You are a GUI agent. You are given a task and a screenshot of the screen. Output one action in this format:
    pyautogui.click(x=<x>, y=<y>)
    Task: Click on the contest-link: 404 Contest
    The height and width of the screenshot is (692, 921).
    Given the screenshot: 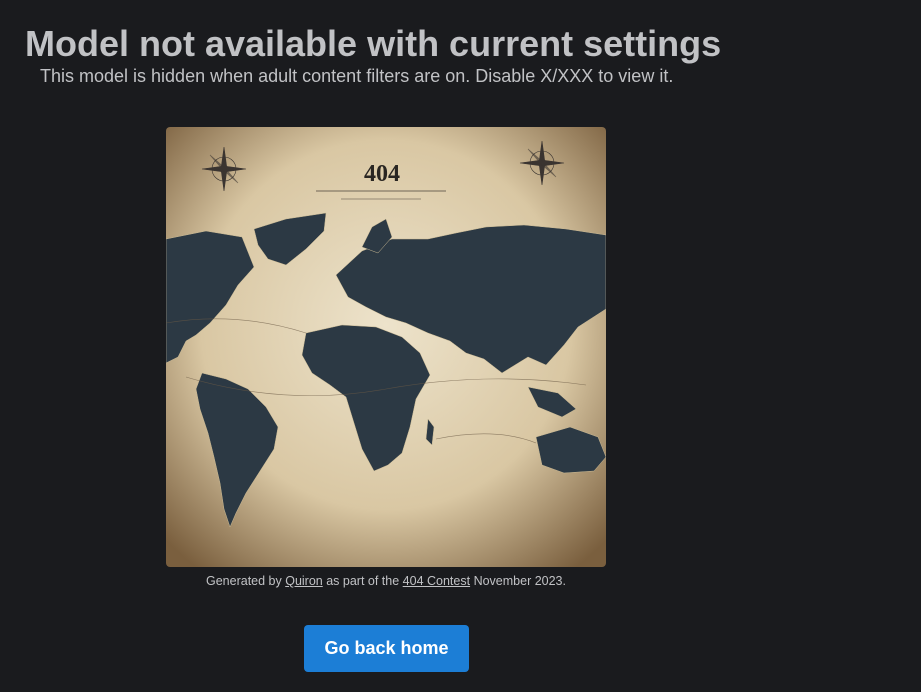 What is the action you would take?
    pyautogui.click(x=436, y=581)
    